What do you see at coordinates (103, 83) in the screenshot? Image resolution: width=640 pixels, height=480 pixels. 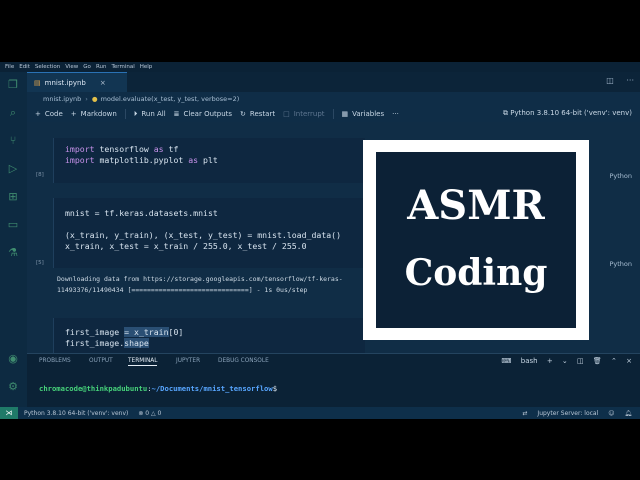 I see `close-tab-icon: ×` at bounding box center [103, 83].